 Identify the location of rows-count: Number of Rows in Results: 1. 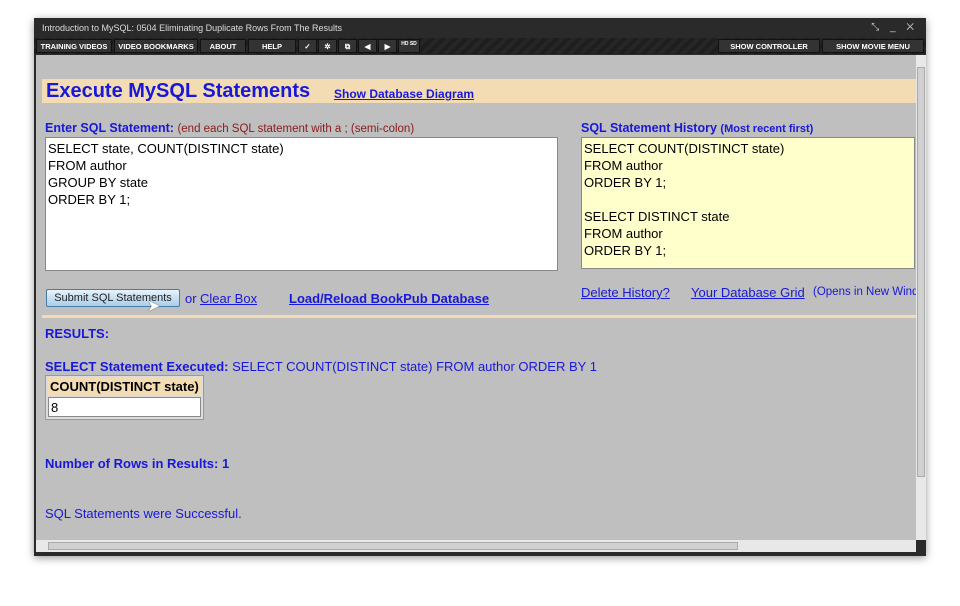
(137, 463).